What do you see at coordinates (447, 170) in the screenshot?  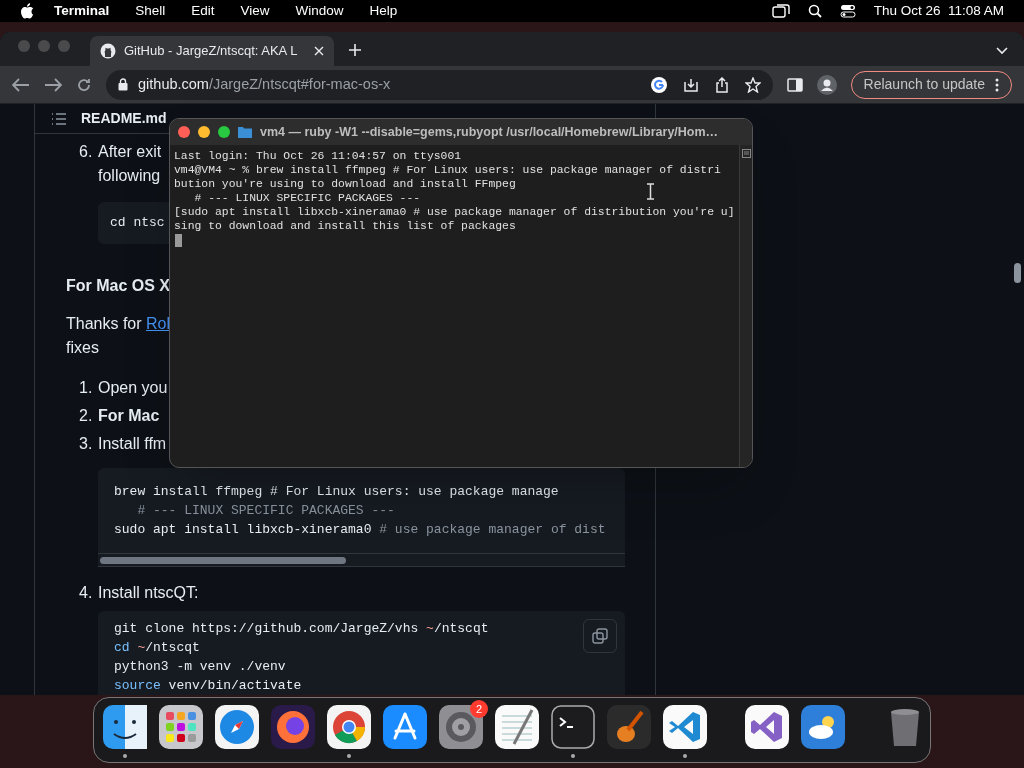 I see `terminal-line: vm4@VM4 ~ % brew install ffmpeg # For Linux users: use package manager of distri` at bounding box center [447, 170].